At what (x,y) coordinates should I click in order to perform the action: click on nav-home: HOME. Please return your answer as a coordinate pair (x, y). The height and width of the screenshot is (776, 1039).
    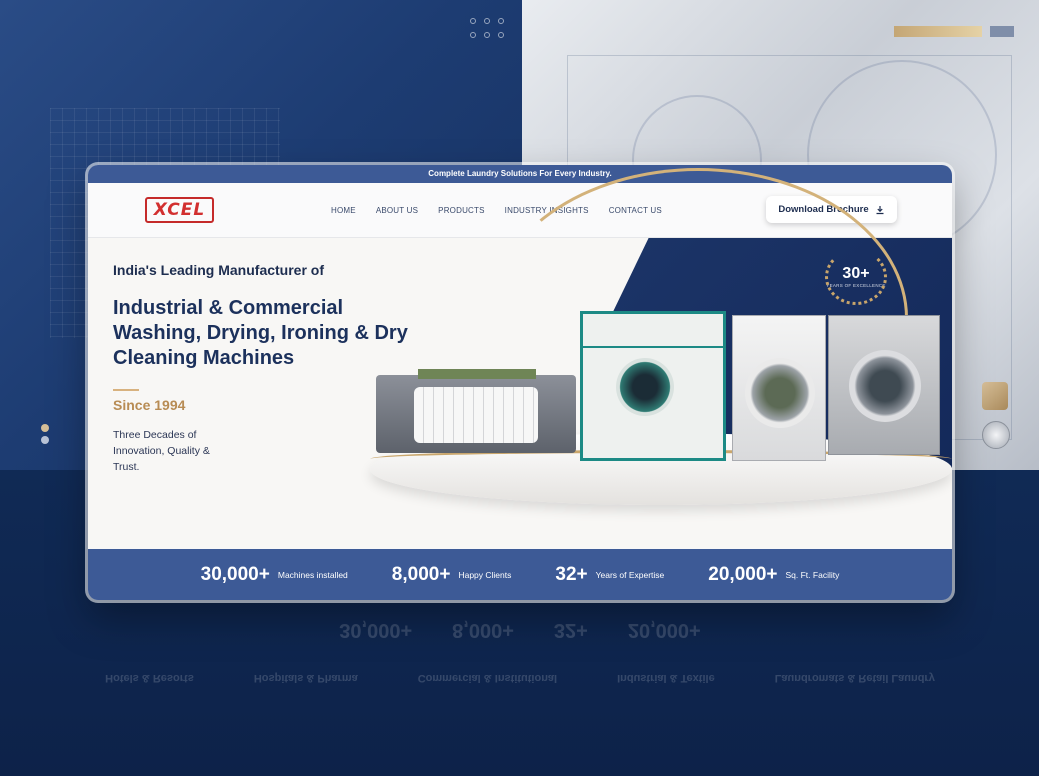
    Looking at the image, I should click on (343, 210).